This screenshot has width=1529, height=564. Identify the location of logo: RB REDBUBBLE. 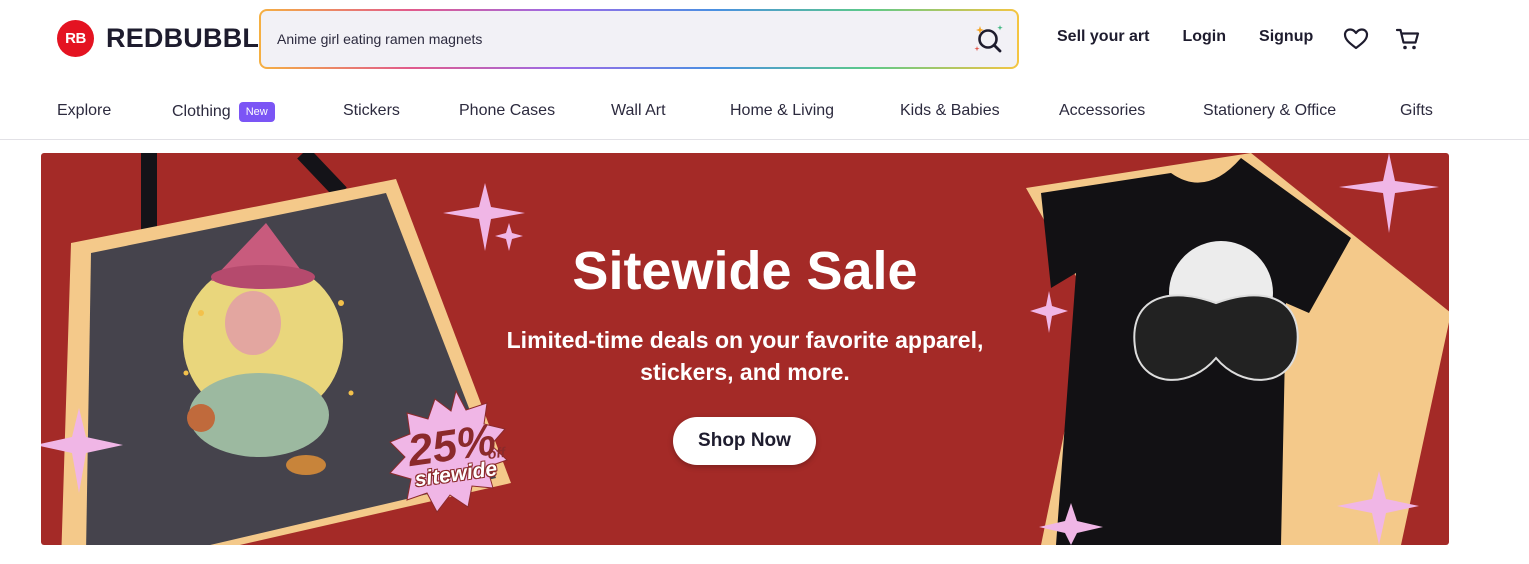
(167, 38).